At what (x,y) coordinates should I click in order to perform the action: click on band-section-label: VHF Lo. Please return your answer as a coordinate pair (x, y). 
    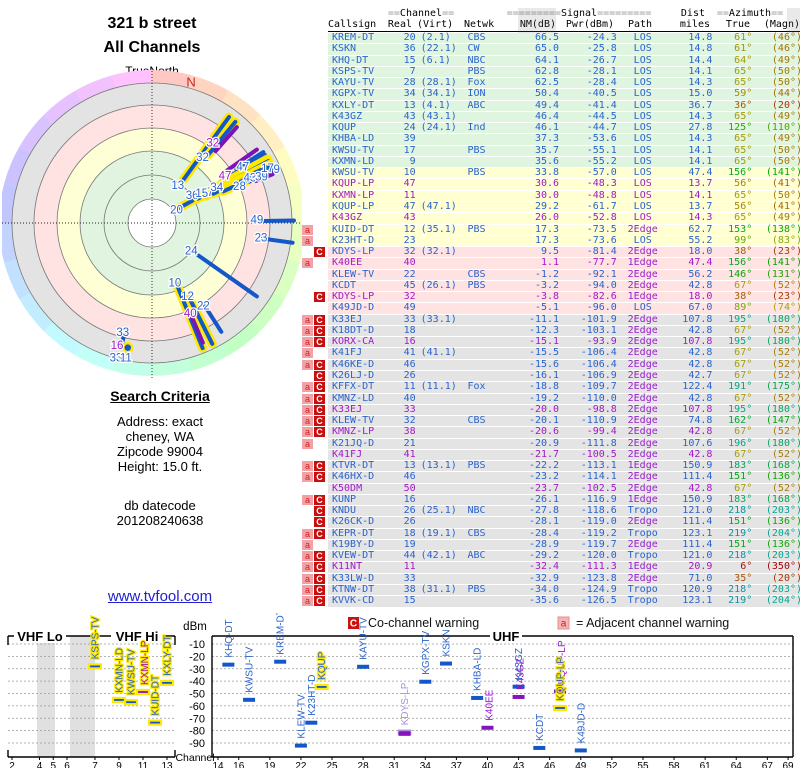
    Looking at the image, I should click on (40, 636).